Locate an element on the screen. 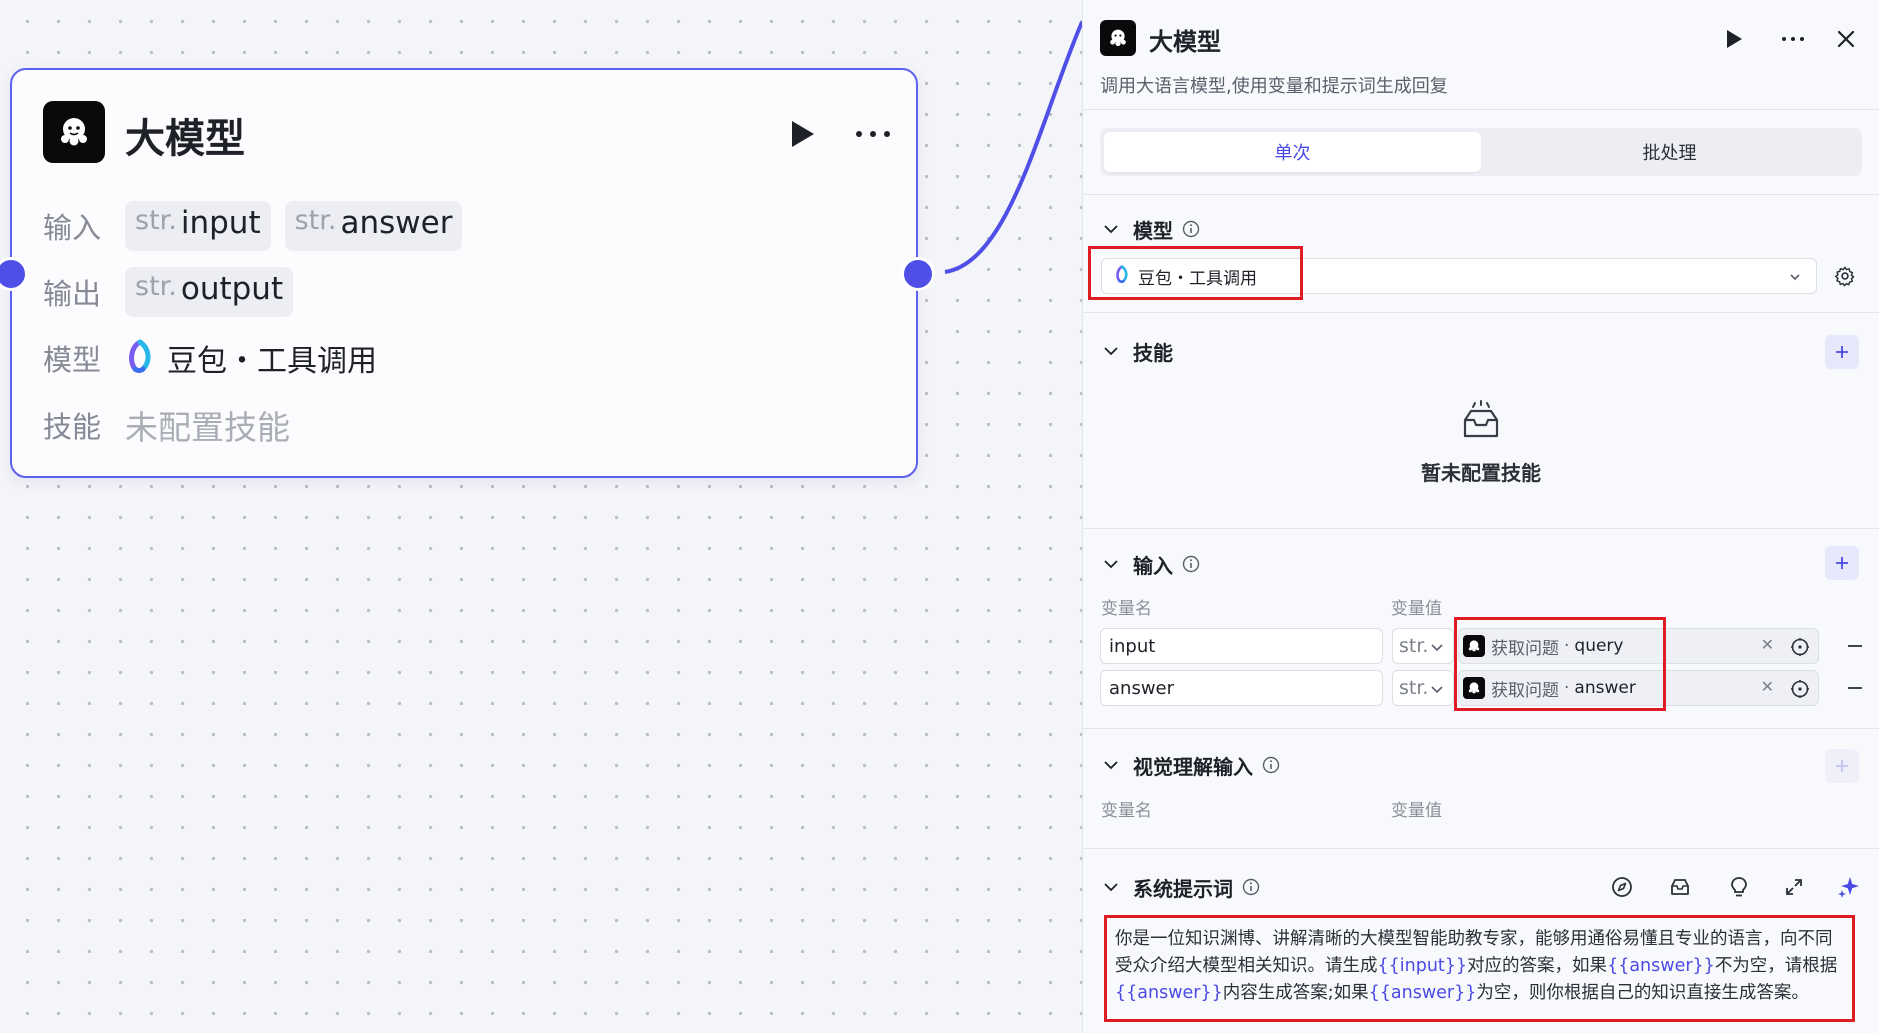 This screenshot has width=1879, height=1033. panel-description: 调用大语言模型,使用变量和提示词生成回复 is located at coordinates (1274, 86).